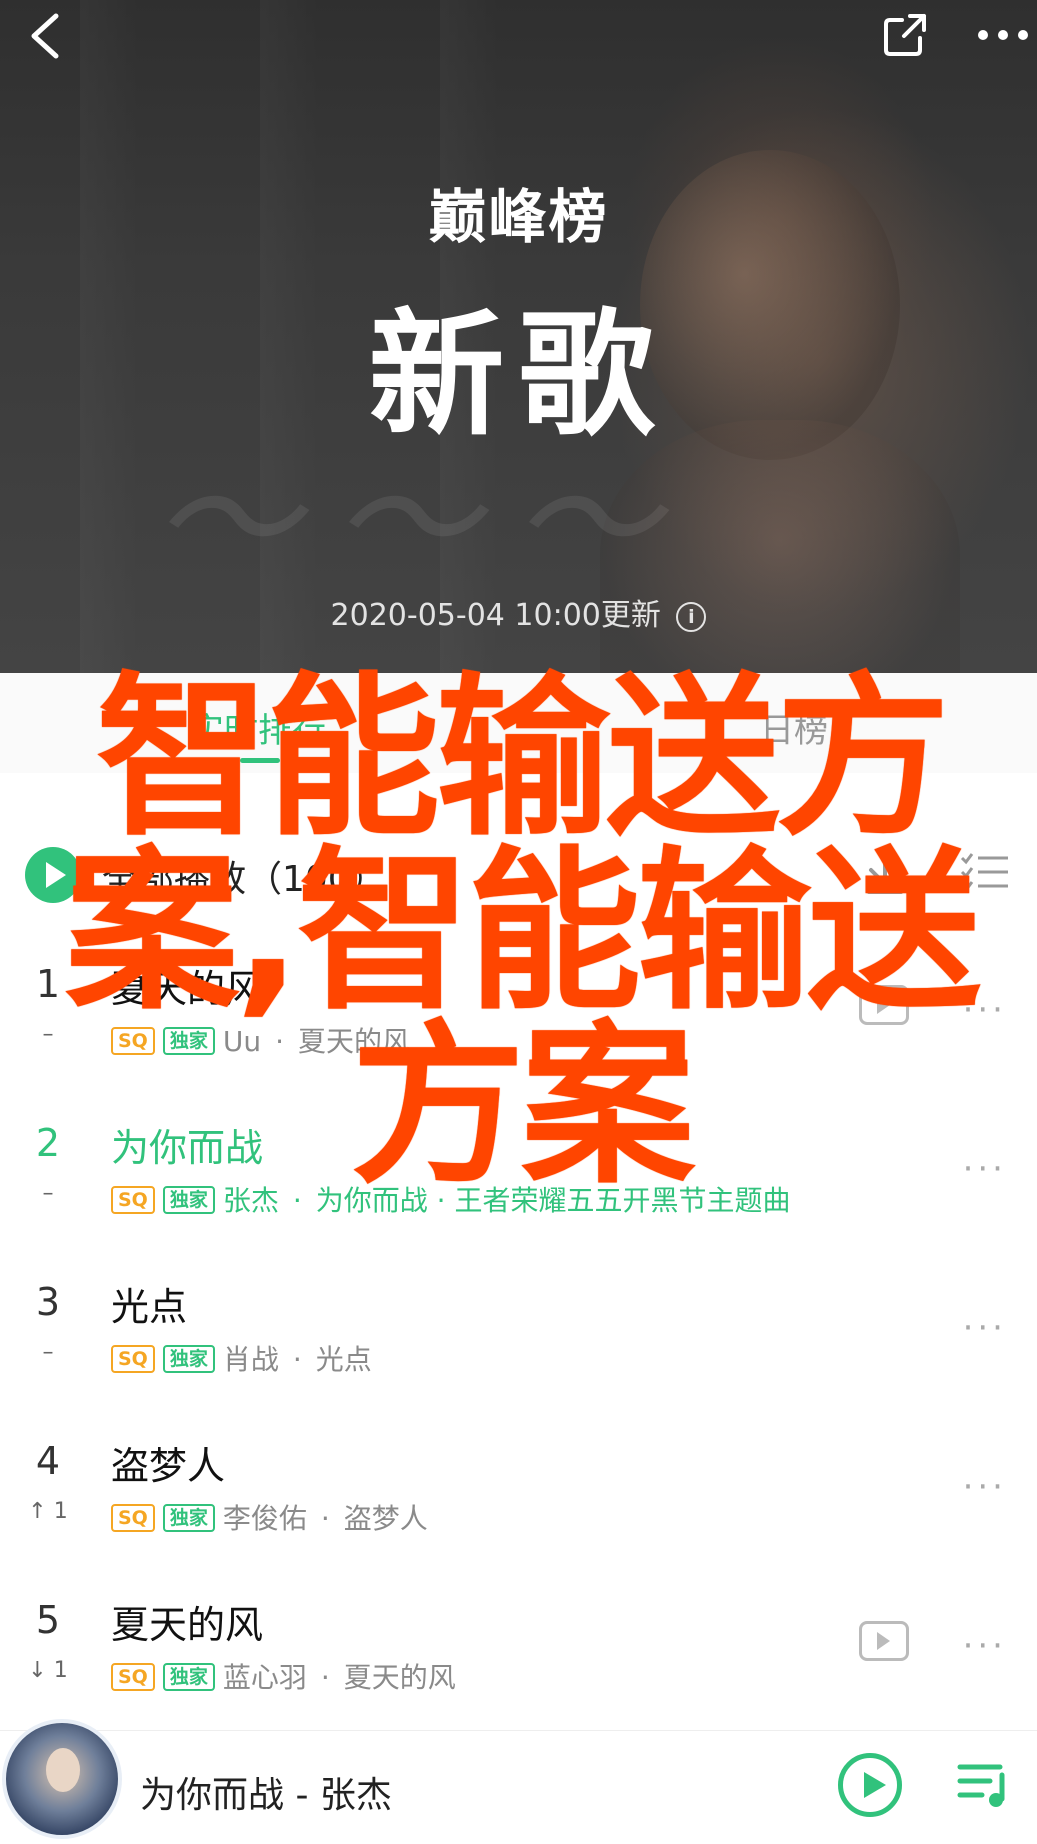 This screenshot has height=1844, width=1037. I want to click on song-row: 5 ↓ 1 夏天的风 SQ 独家 蓝心羽 · 夏天的风 ···, so click(518, 1645).